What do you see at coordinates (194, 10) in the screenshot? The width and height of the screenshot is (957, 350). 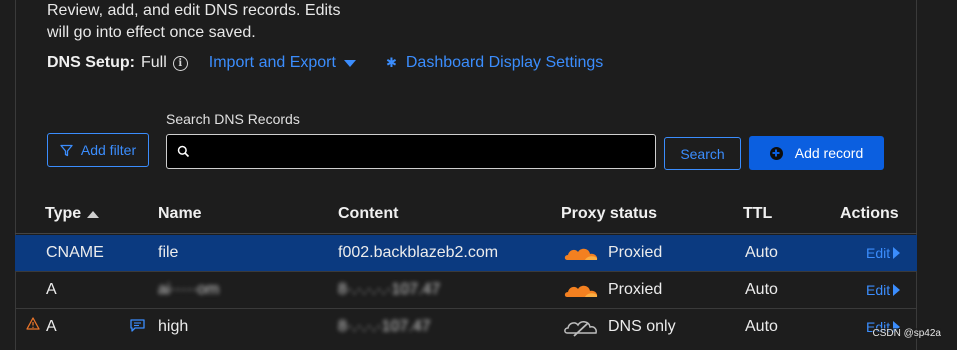 I see `description-line-1: Review, add, and edit DNS records. Edits` at bounding box center [194, 10].